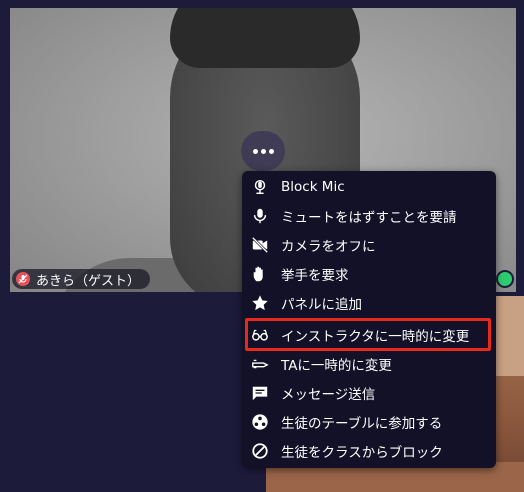 The image size is (524, 492). Describe the element at coordinates (313, 187) in the screenshot. I see `menu-item-label: Block Mic` at that location.